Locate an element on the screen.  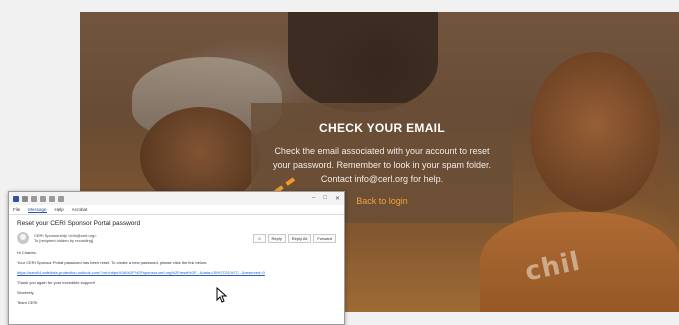
down-icon is located at coordinates (61, 198).